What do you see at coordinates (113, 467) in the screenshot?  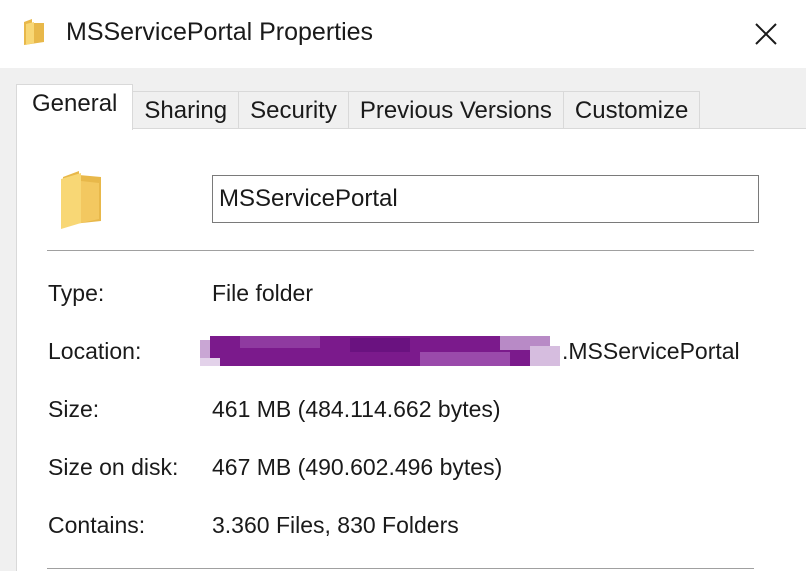 I see `size-on-disk-label: Size on disk:` at bounding box center [113, 467].